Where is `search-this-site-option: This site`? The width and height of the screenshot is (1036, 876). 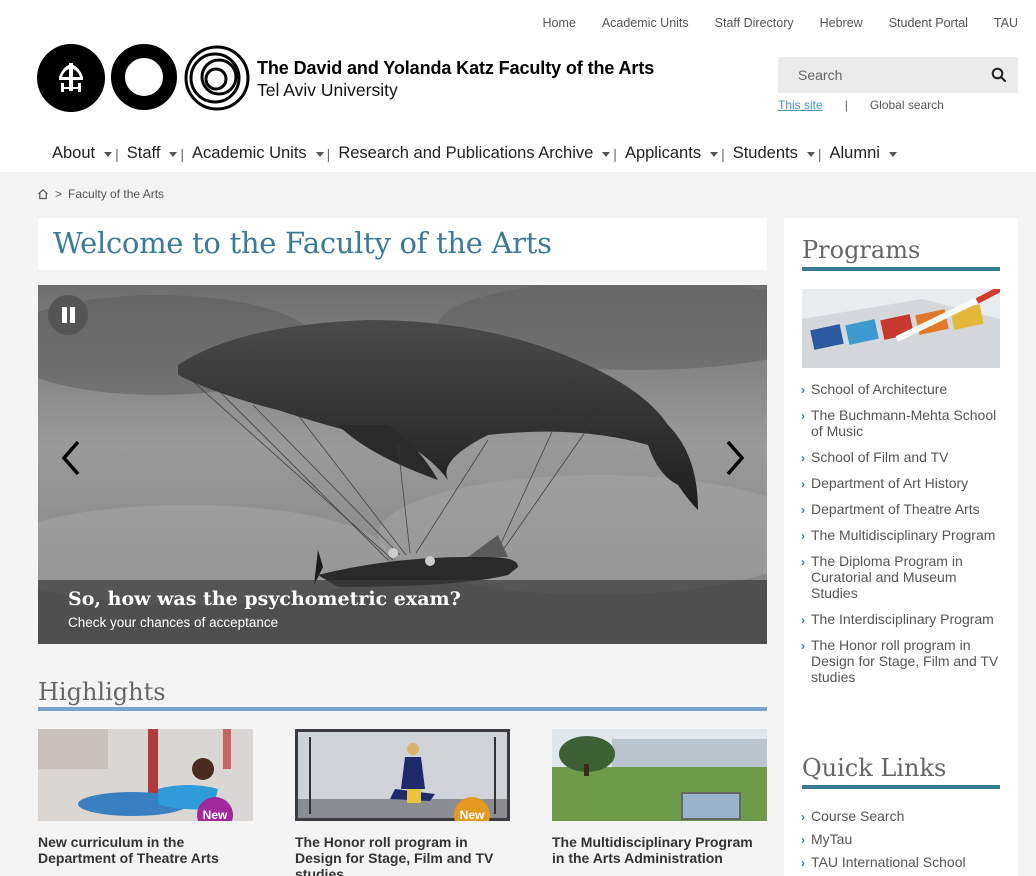 search-this-site-option: This site is located at coordinates (800, 105).